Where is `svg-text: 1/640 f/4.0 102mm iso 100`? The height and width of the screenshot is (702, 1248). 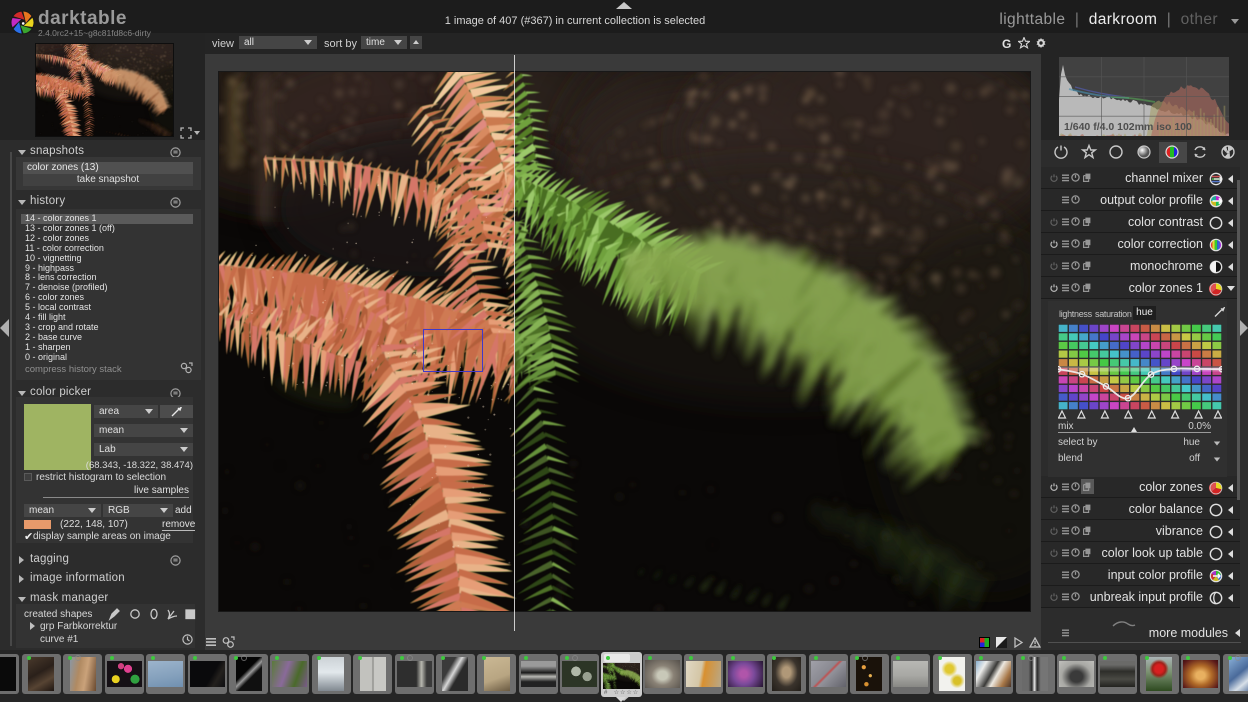 svg-text: 1/640 f/4.0 102mm iso 100 is located at coordinates (1128, 127).